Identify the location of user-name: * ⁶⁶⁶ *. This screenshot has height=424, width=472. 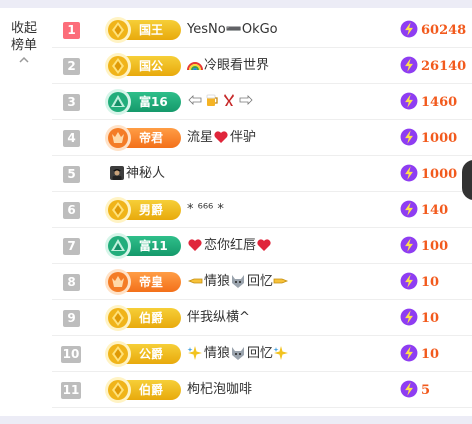
(205, 210).